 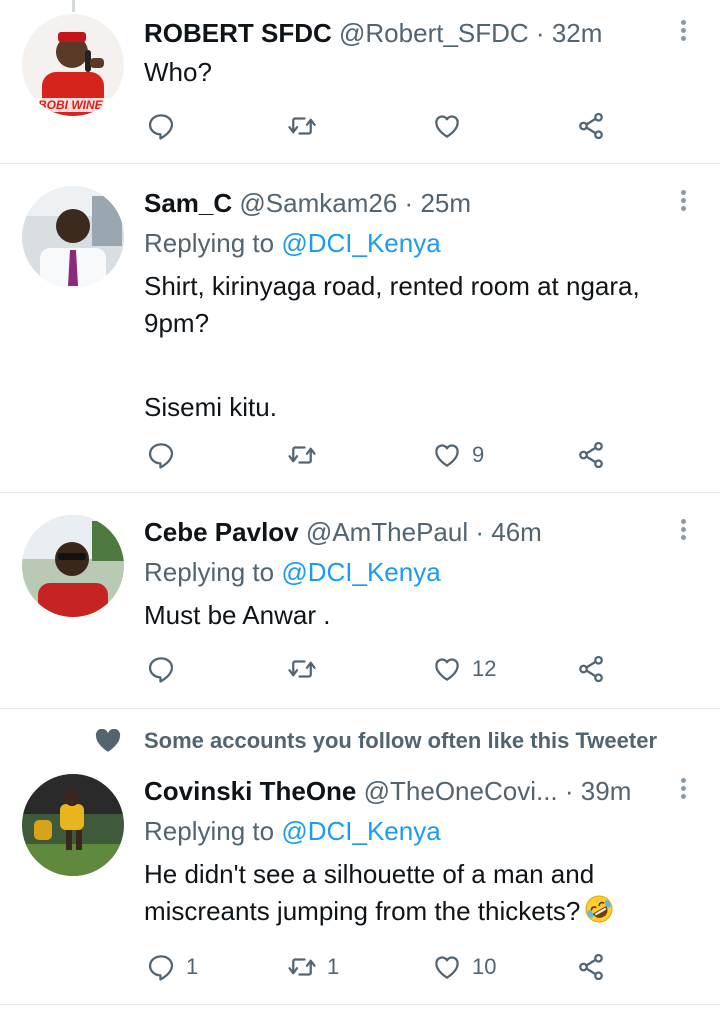 I want to click on reply-button: 1, so click(x=172, y=967).